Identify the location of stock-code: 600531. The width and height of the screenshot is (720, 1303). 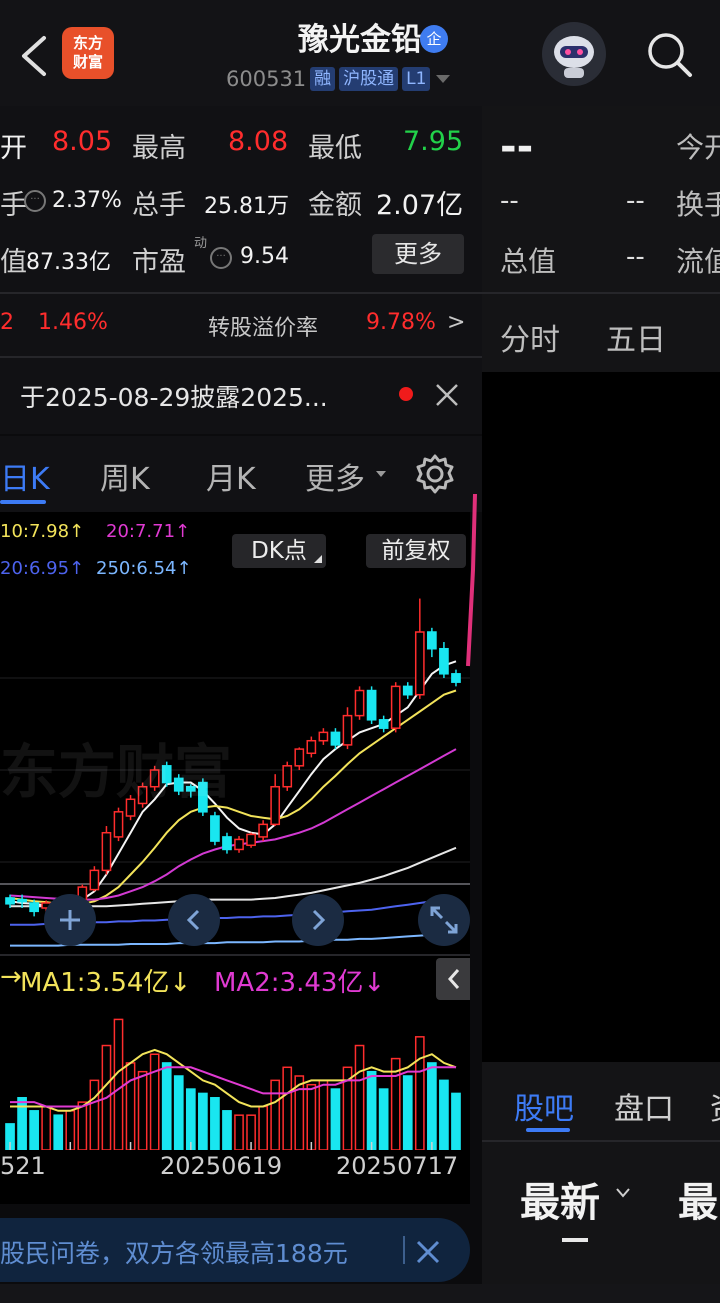
(266, 79).